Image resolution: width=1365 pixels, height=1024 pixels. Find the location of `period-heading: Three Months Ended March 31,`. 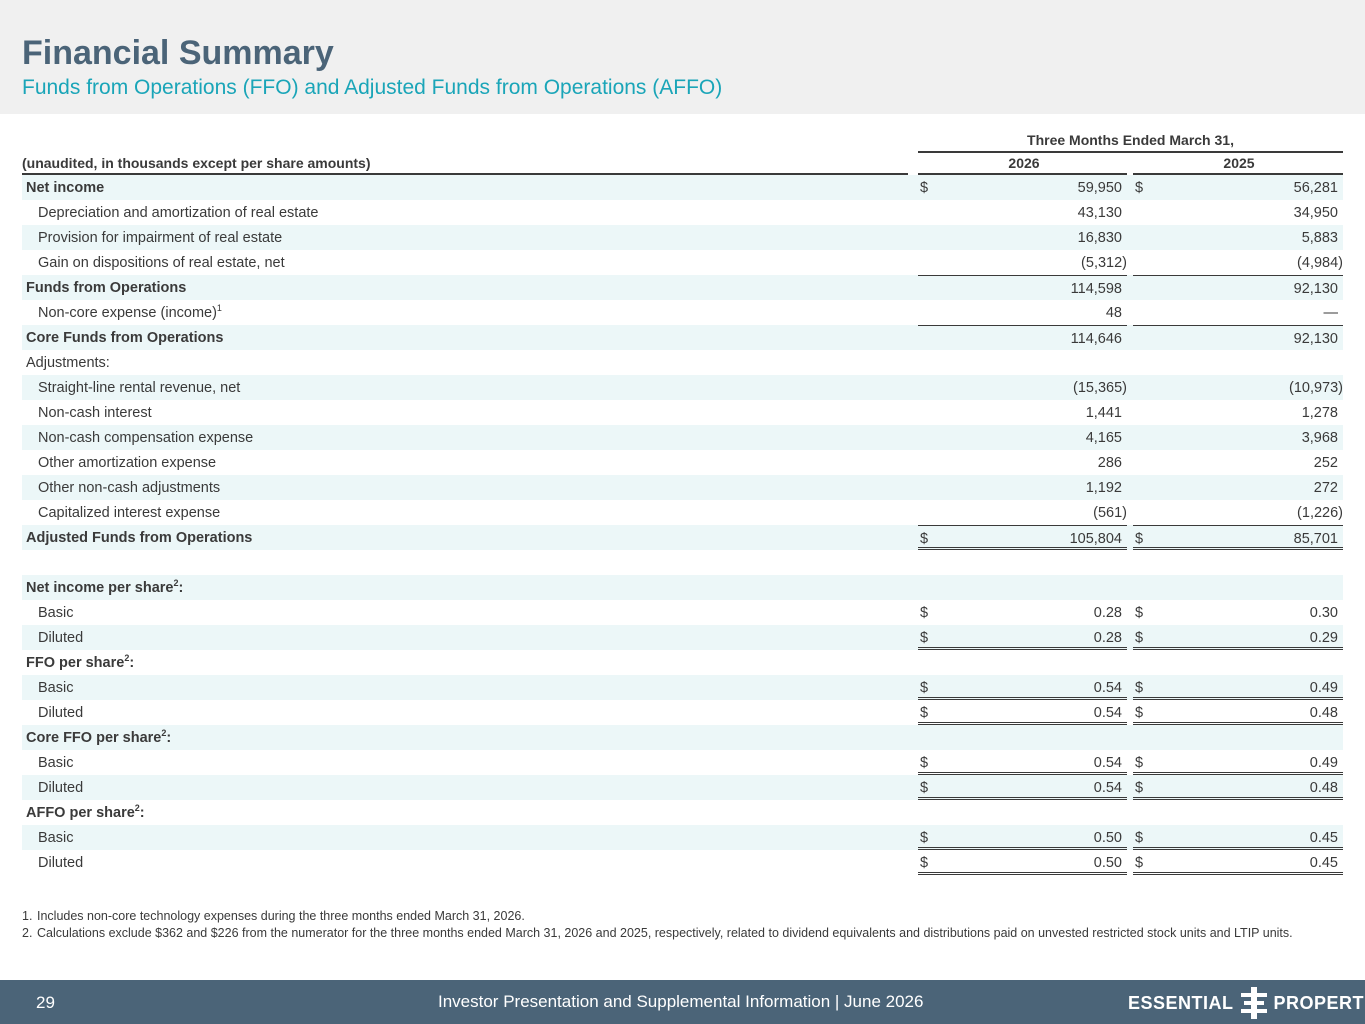

period-heading: Three Months Ended March 31, is located at coordinates (1130, 140).